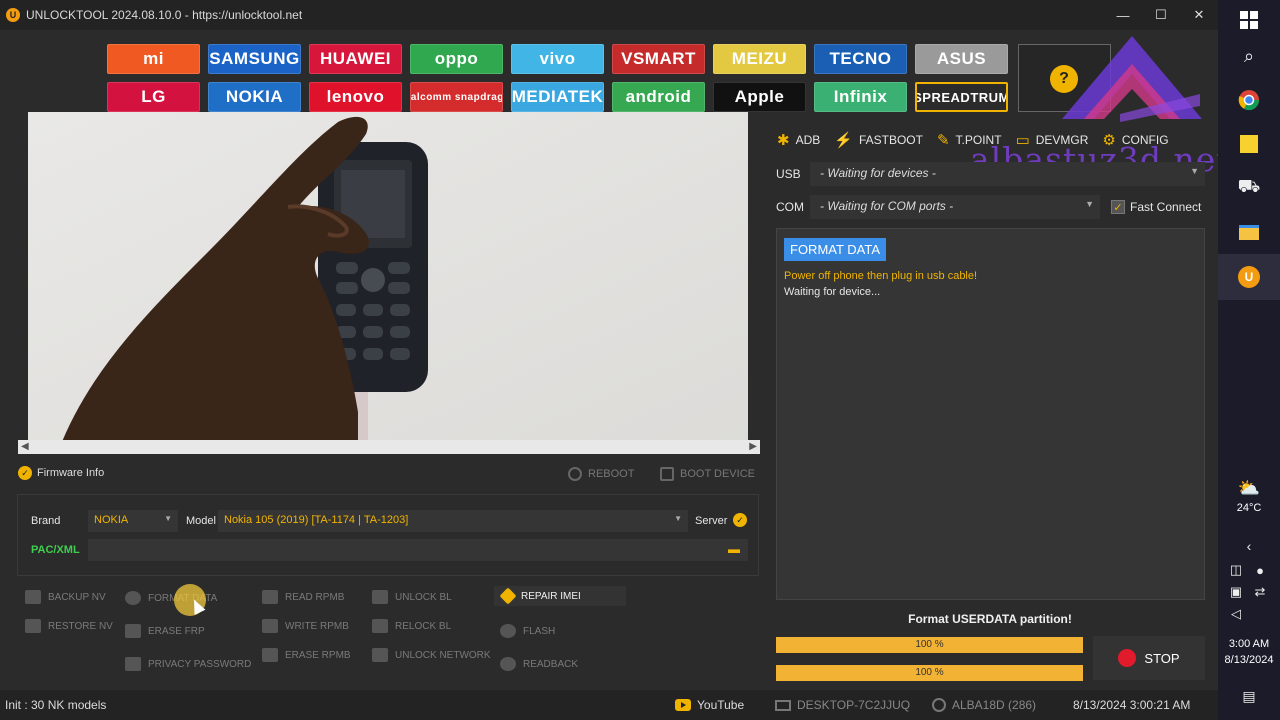 The image size is (1280, 720). Describe the element at coordinates (961, 97) in the screenshot. I see `brand-button-spreadtrum: SPREADTRUM` at that location.